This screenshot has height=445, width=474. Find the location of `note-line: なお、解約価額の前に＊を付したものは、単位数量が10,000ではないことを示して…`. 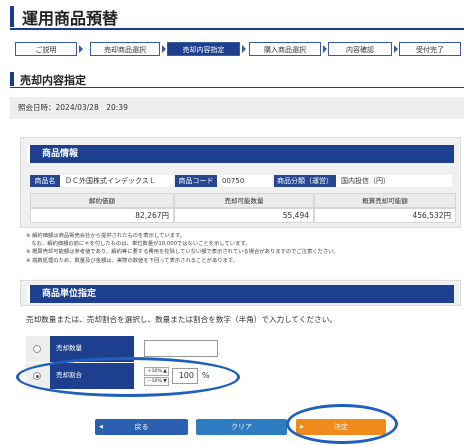

note-line: なお、解約価額の前に＊を付したものは、単位数量が10,000ではないことを示して… is located at coordinates (138, 244).